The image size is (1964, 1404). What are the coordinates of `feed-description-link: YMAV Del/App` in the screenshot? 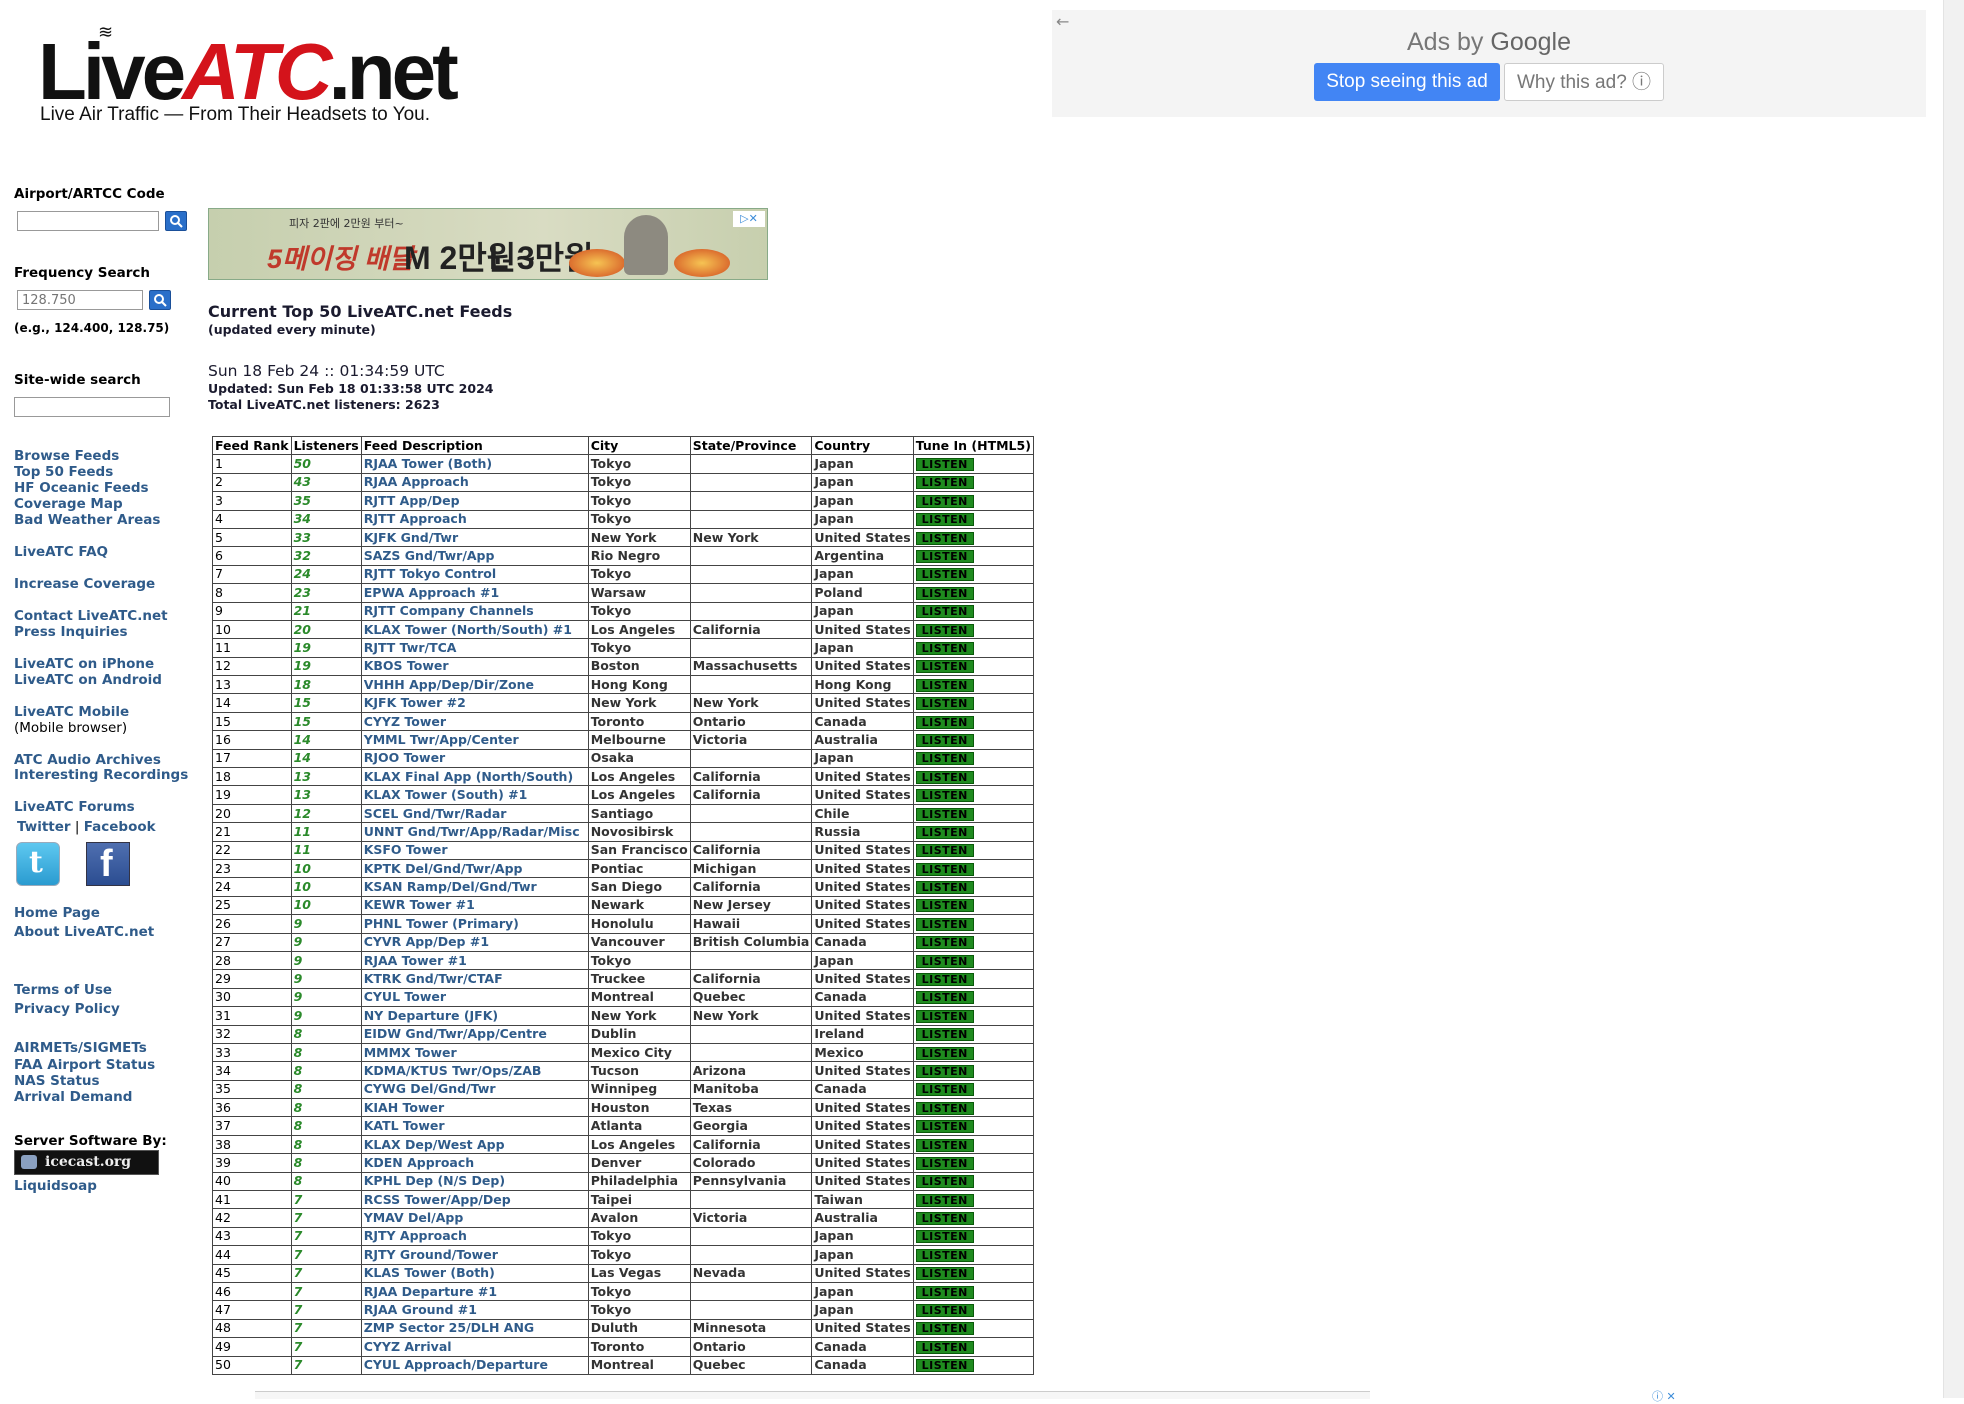 It's located at (474, 1218).